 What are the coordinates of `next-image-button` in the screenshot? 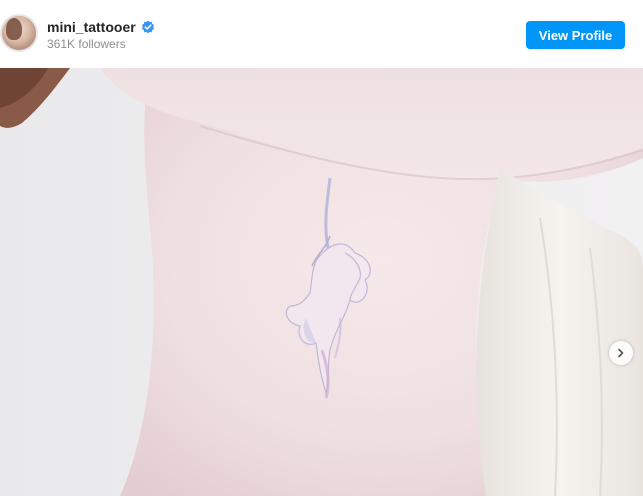 It's located at (621, 353).